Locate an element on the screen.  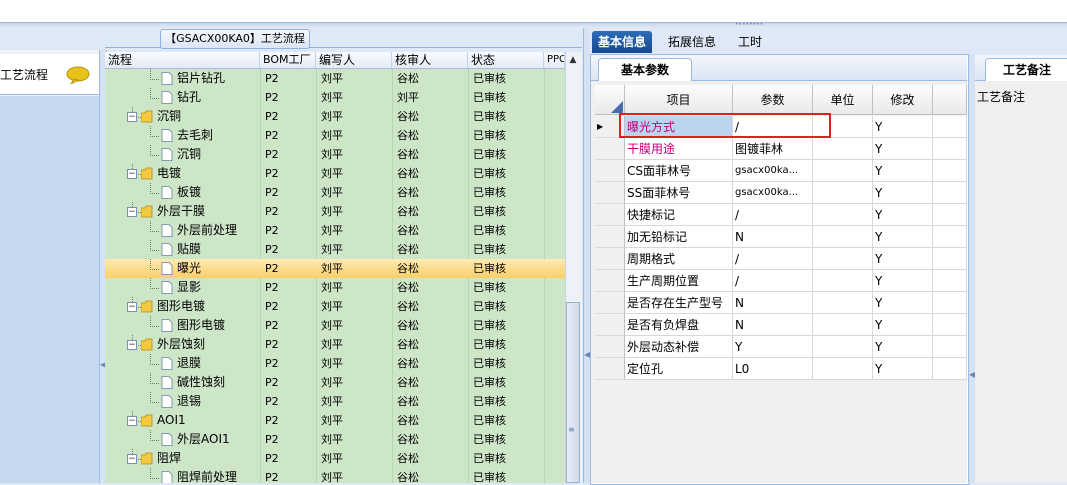
table-row: 贴膜 P2 刘平 谷松 已审核 is located at coordinates (335, 249).